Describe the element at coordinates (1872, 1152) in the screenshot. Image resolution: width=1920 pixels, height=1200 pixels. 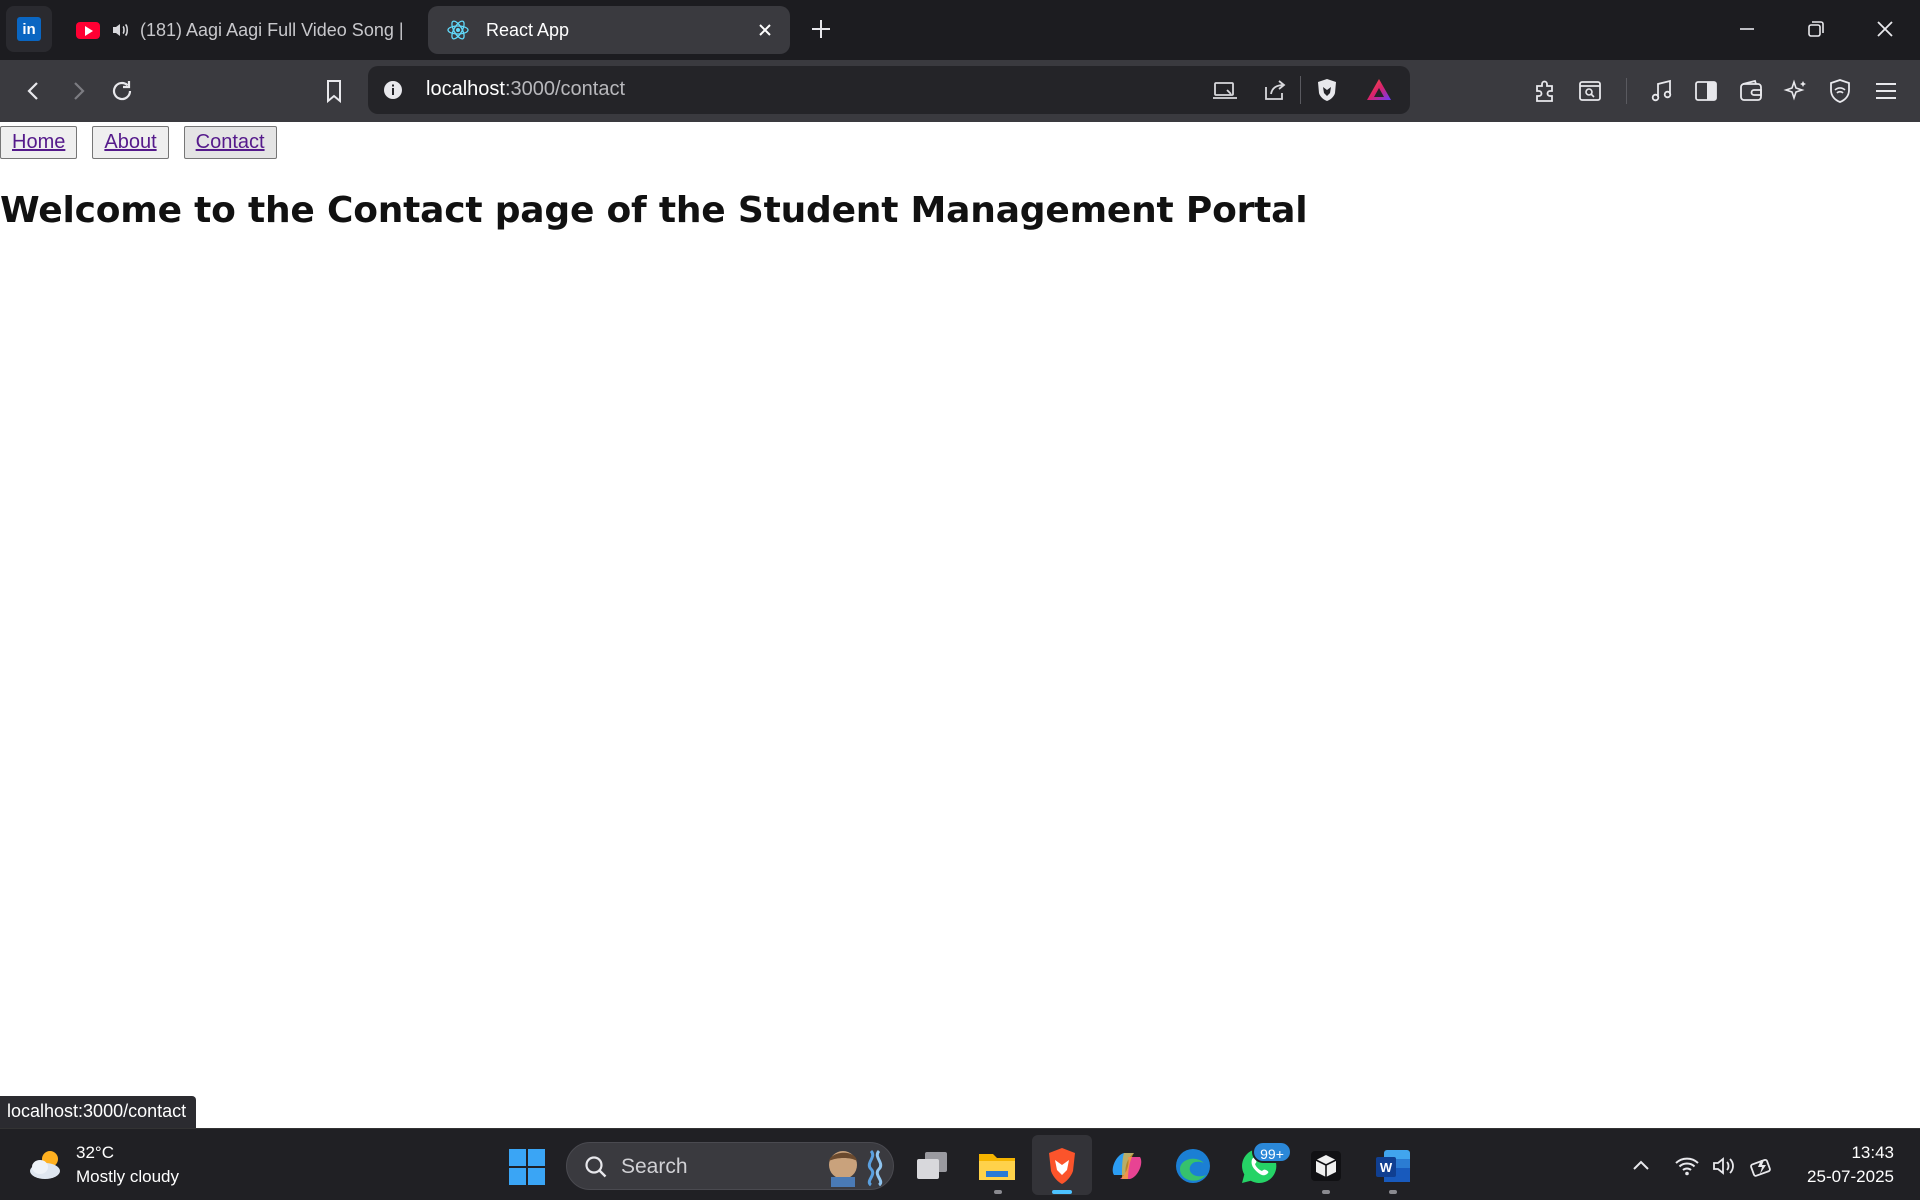
I see `clock-time: 13:43` at that location.